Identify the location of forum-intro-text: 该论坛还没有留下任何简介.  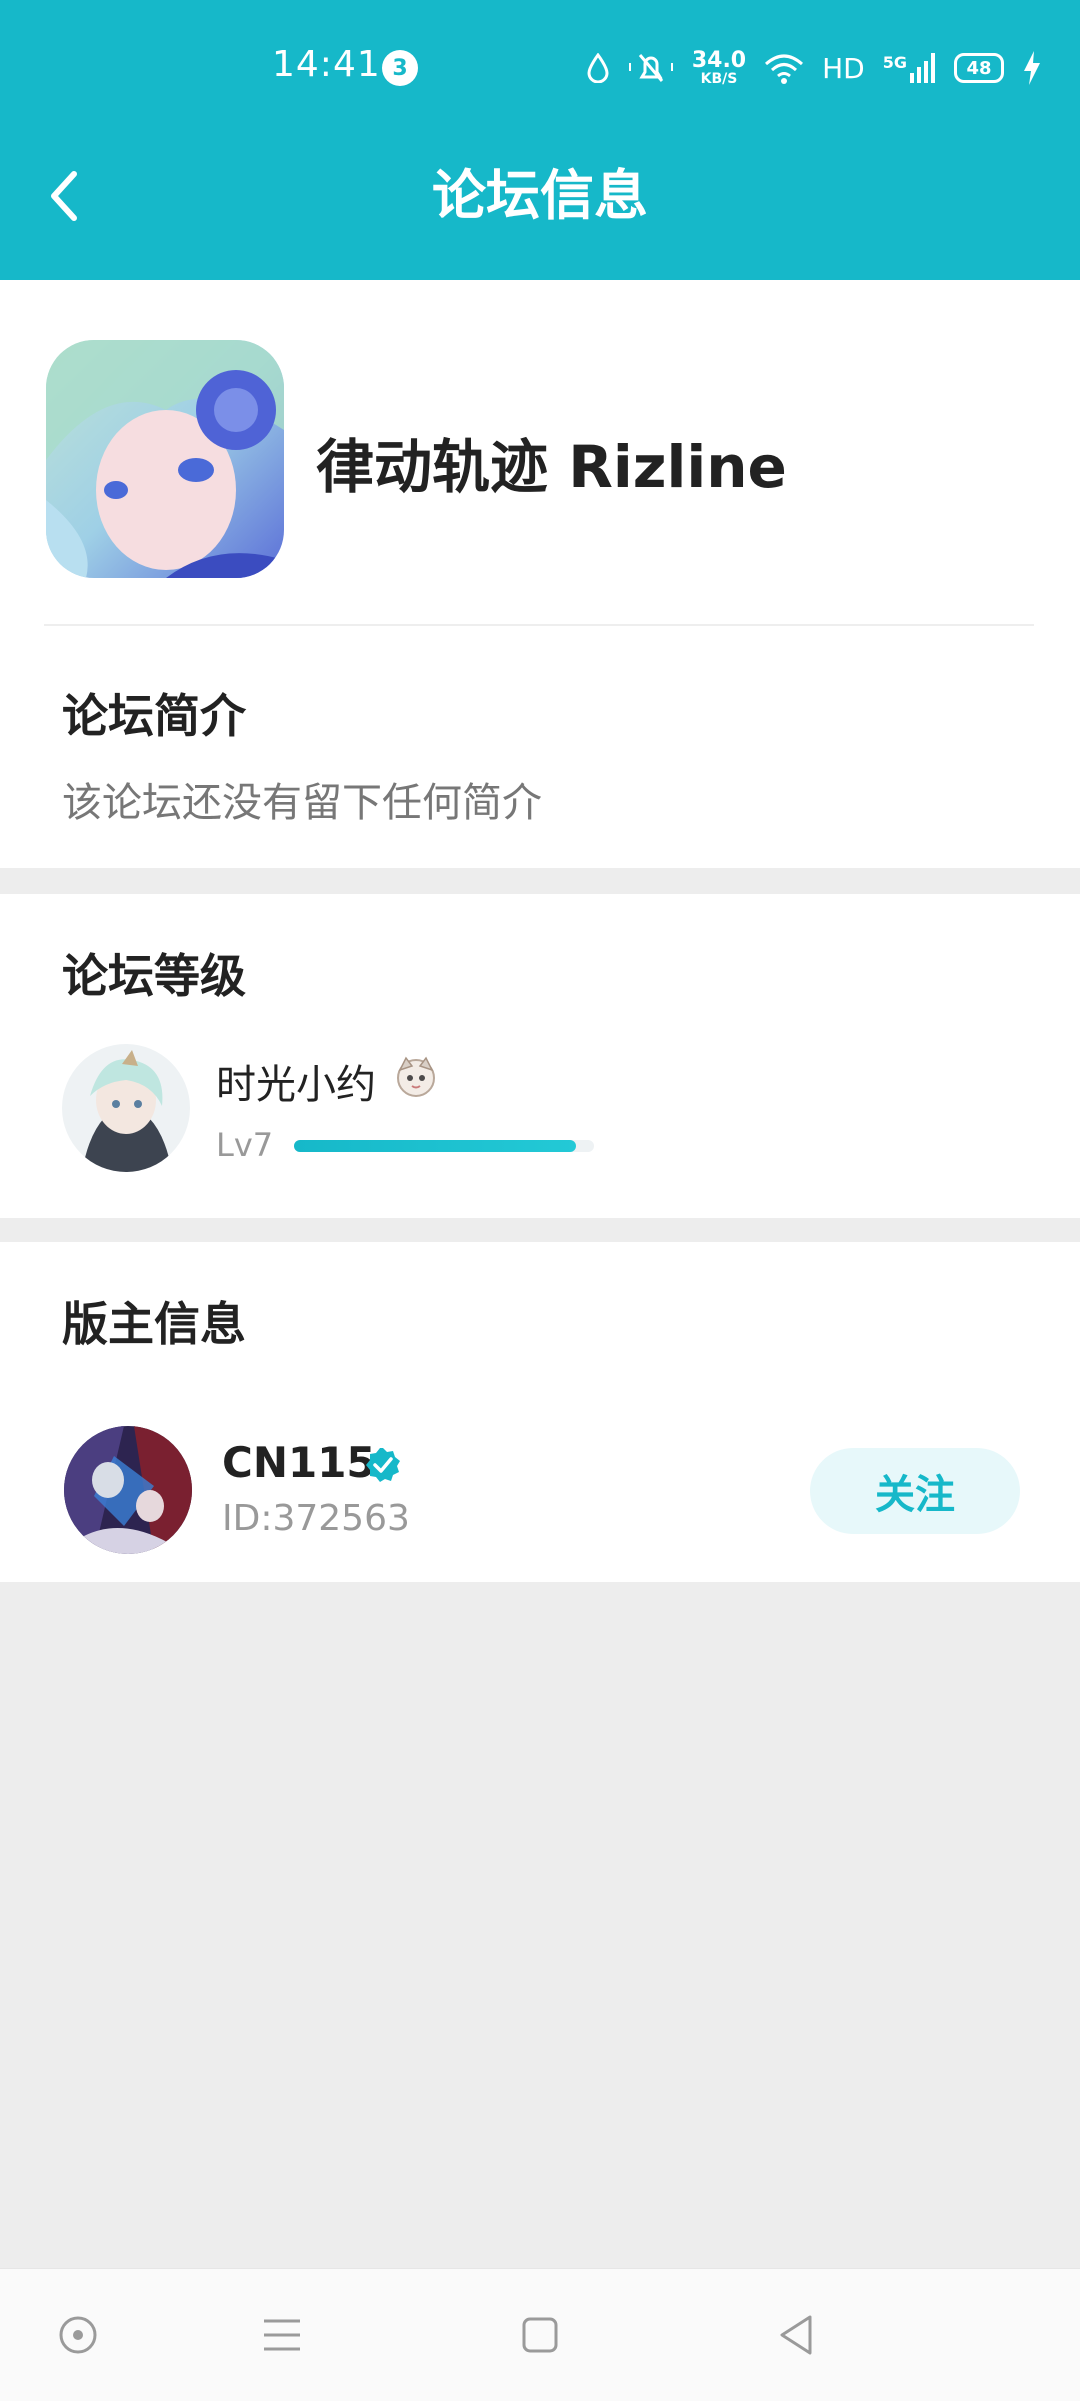
(302, 803).